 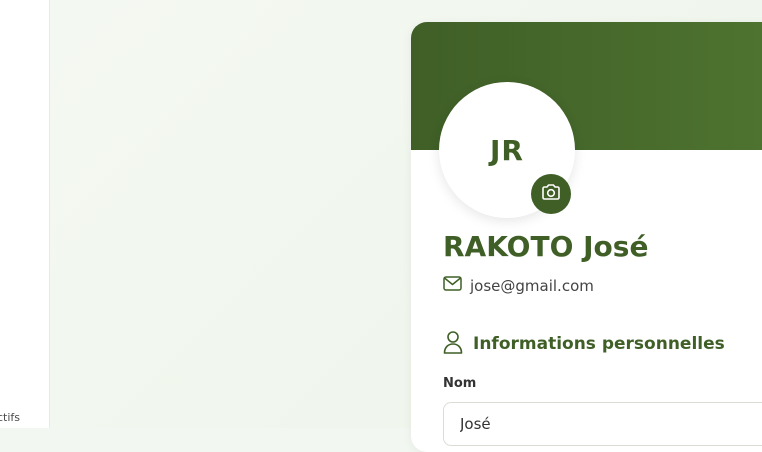 What do you see at coordinates (599, 344) in the screenshot?
I see `section-title: Informations personnelles` at bounding box center [599, 344].